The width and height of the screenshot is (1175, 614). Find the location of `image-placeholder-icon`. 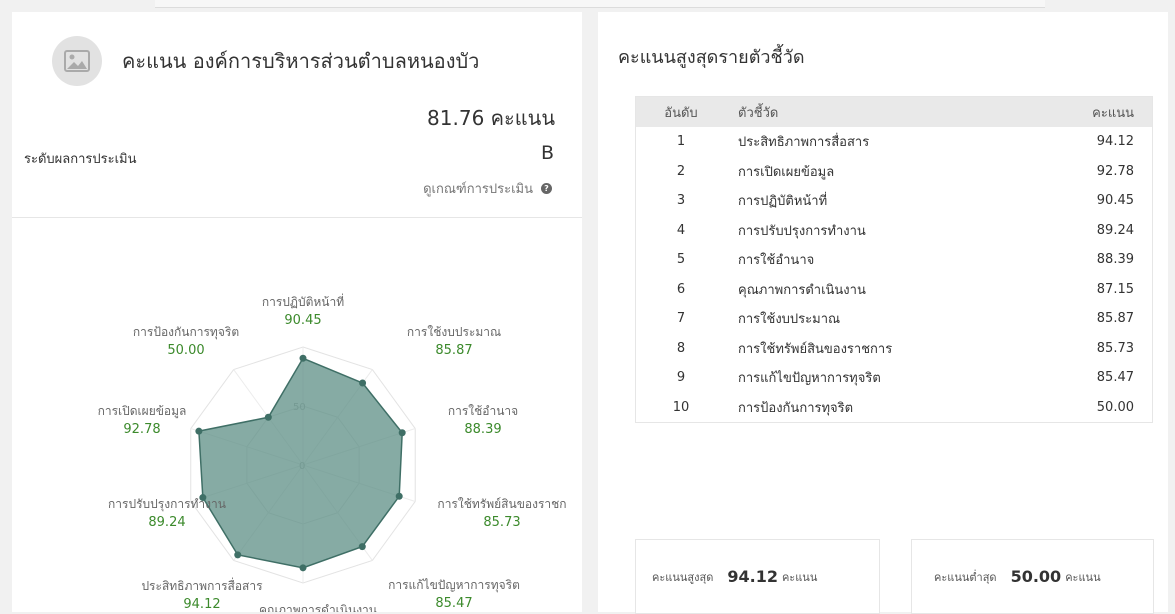

image-placeholder-icon is located at coordinates (77, 61).